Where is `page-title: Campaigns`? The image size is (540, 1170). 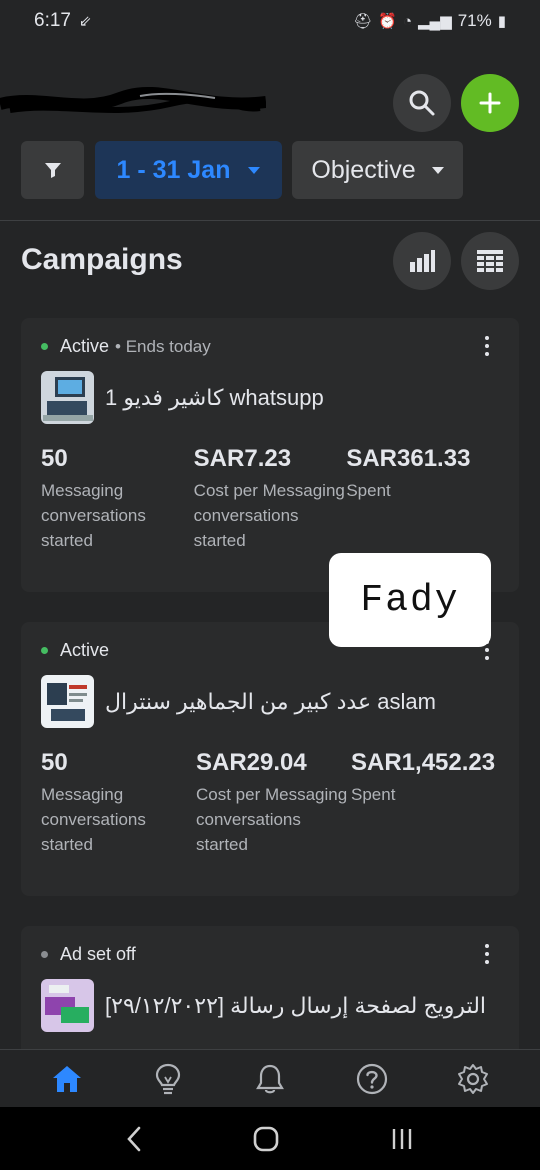
page-title: Campaigns is located at coordinates (102, 259).